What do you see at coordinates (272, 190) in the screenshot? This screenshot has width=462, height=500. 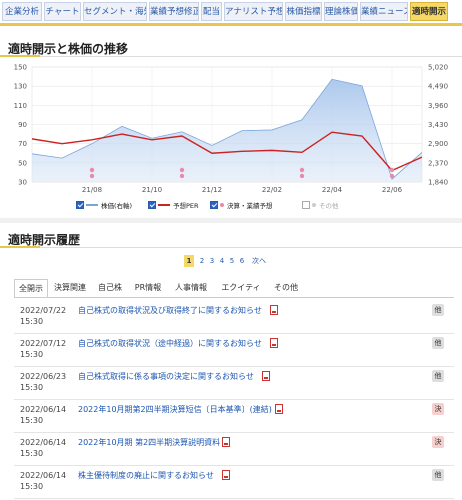 I see `x-tick-label: 22/02` at bounding box center [272, 190].